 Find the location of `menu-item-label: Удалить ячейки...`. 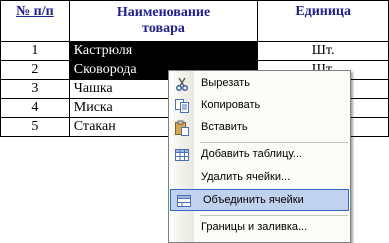

menu-item-label: Удалить ячейки... is located at coordinates (246, 177).